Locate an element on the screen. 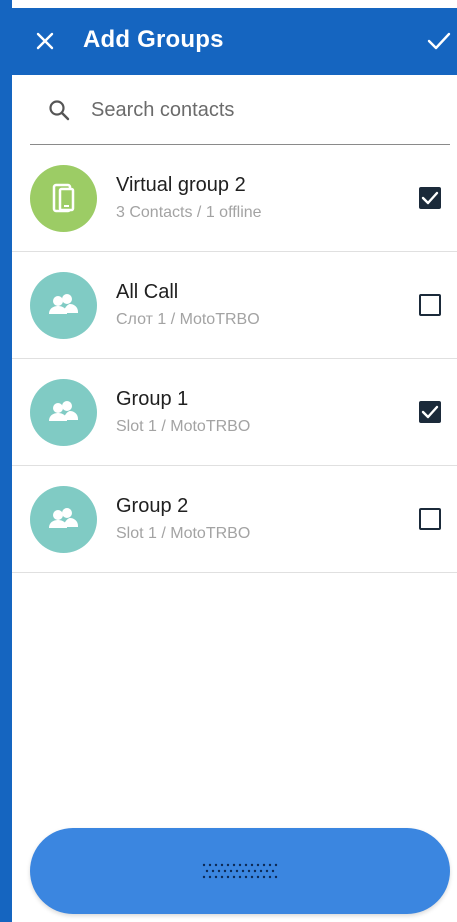 This screenshot has width=457, height=922. list-item-group-1: Group 1 Slot 1 / MotoTRBO is located at coordinates (234, 412).